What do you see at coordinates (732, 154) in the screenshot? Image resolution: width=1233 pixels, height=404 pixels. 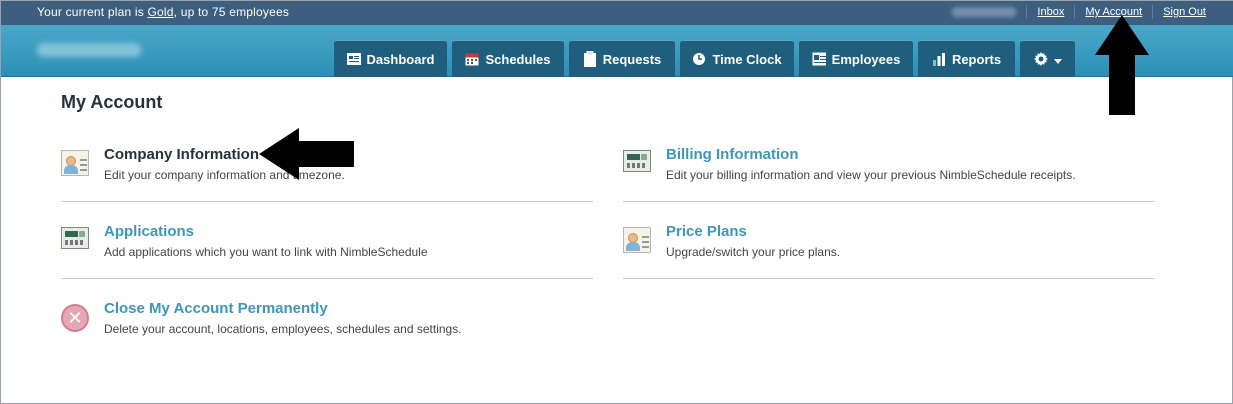 I see `billing-information-link: Billing Information` at bounding box center [732, 154].